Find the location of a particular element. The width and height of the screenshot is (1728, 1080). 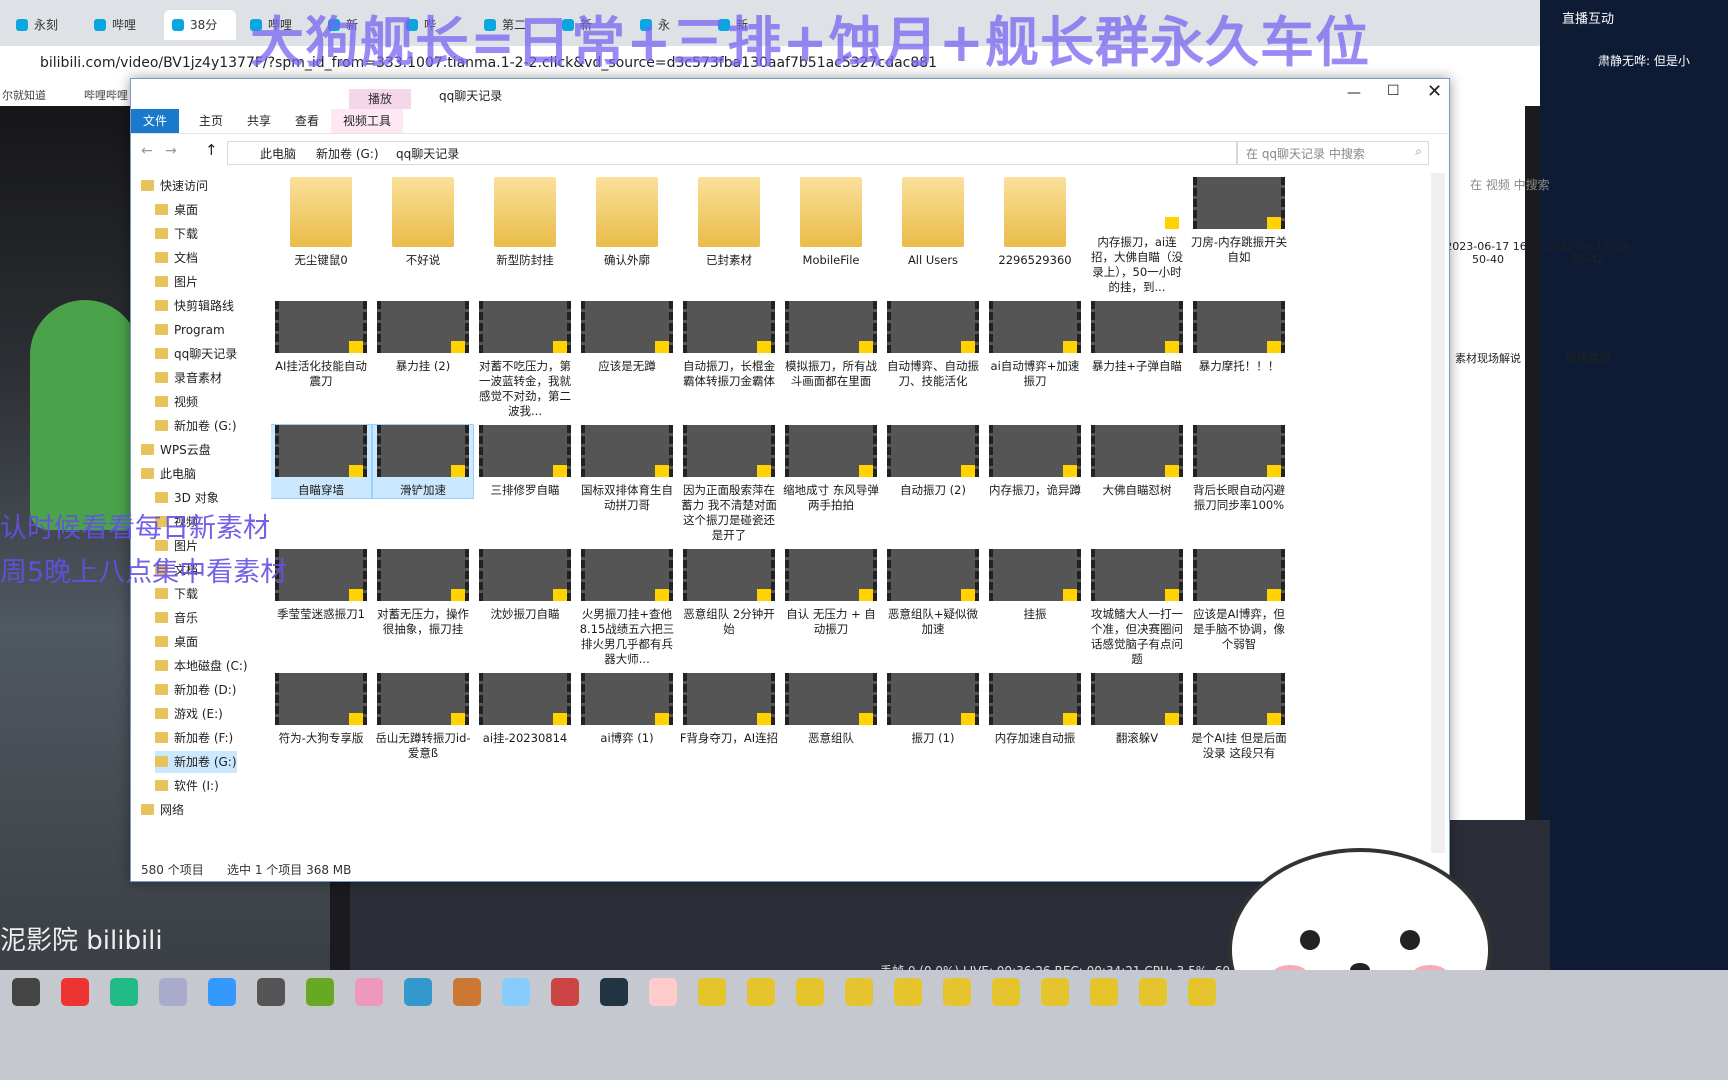

file-item: 大佛自瞄怼树 is located at coordinates (1137, 461).